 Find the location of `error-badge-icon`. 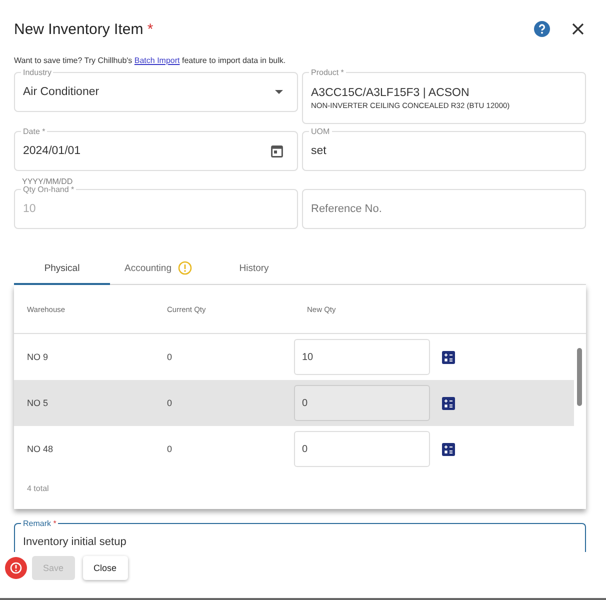

error-badge-icon is located at coordinates (16, 568).